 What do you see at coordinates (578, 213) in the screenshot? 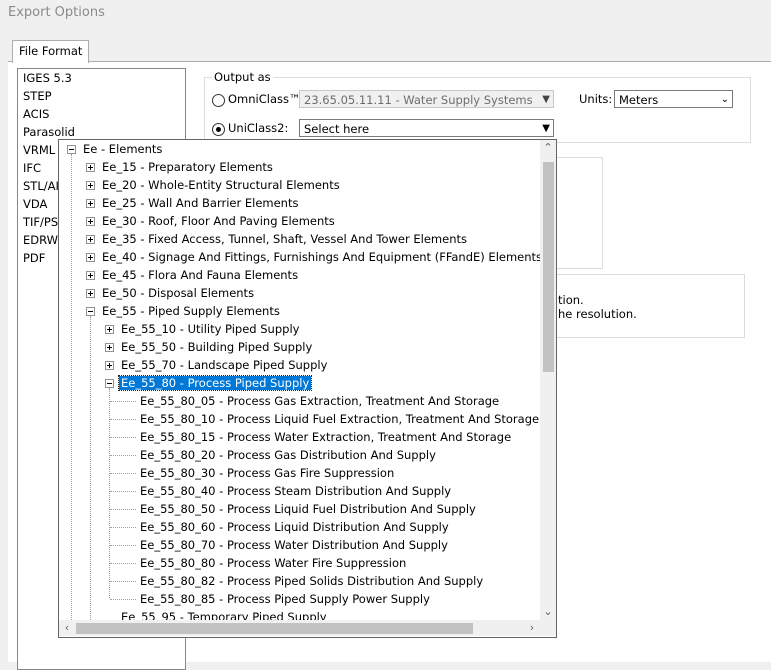
I see `options-group` at bounding box center [578, 213].